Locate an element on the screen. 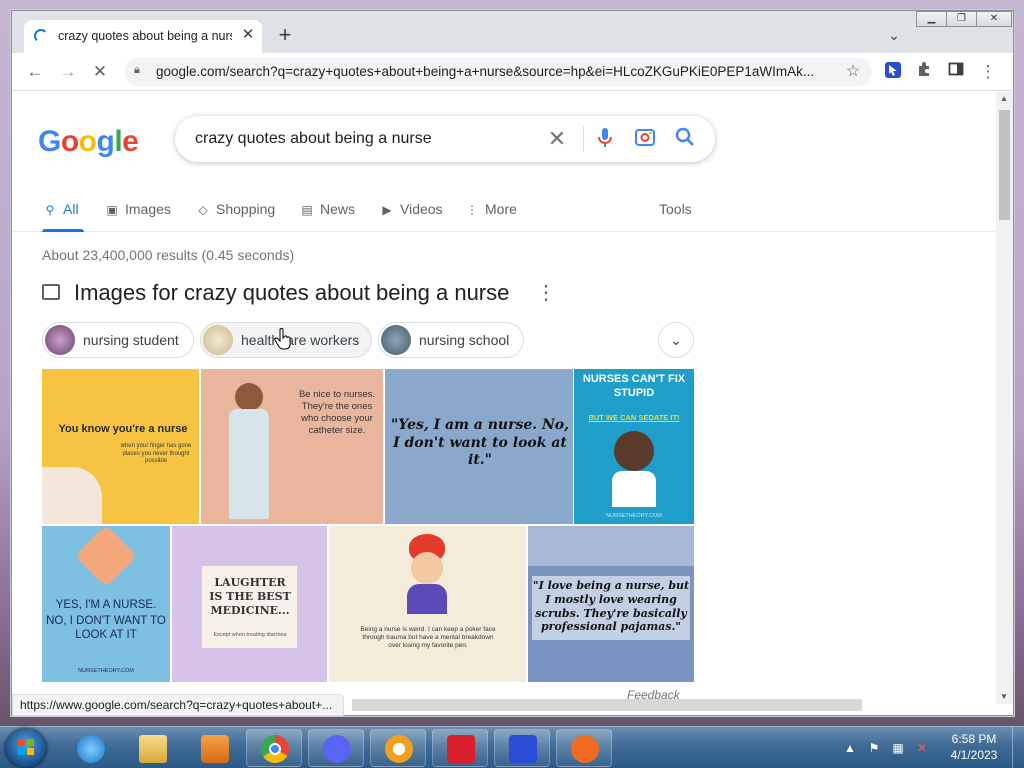  loading-spinner-icon is located at coordinates (41, 36).